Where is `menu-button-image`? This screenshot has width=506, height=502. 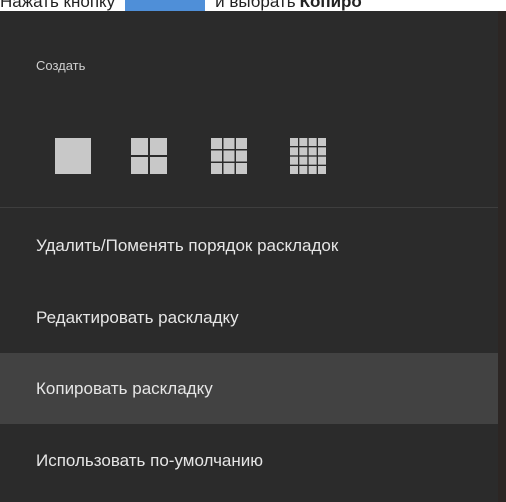
menu-button-image is located at coordinates (165, 5).